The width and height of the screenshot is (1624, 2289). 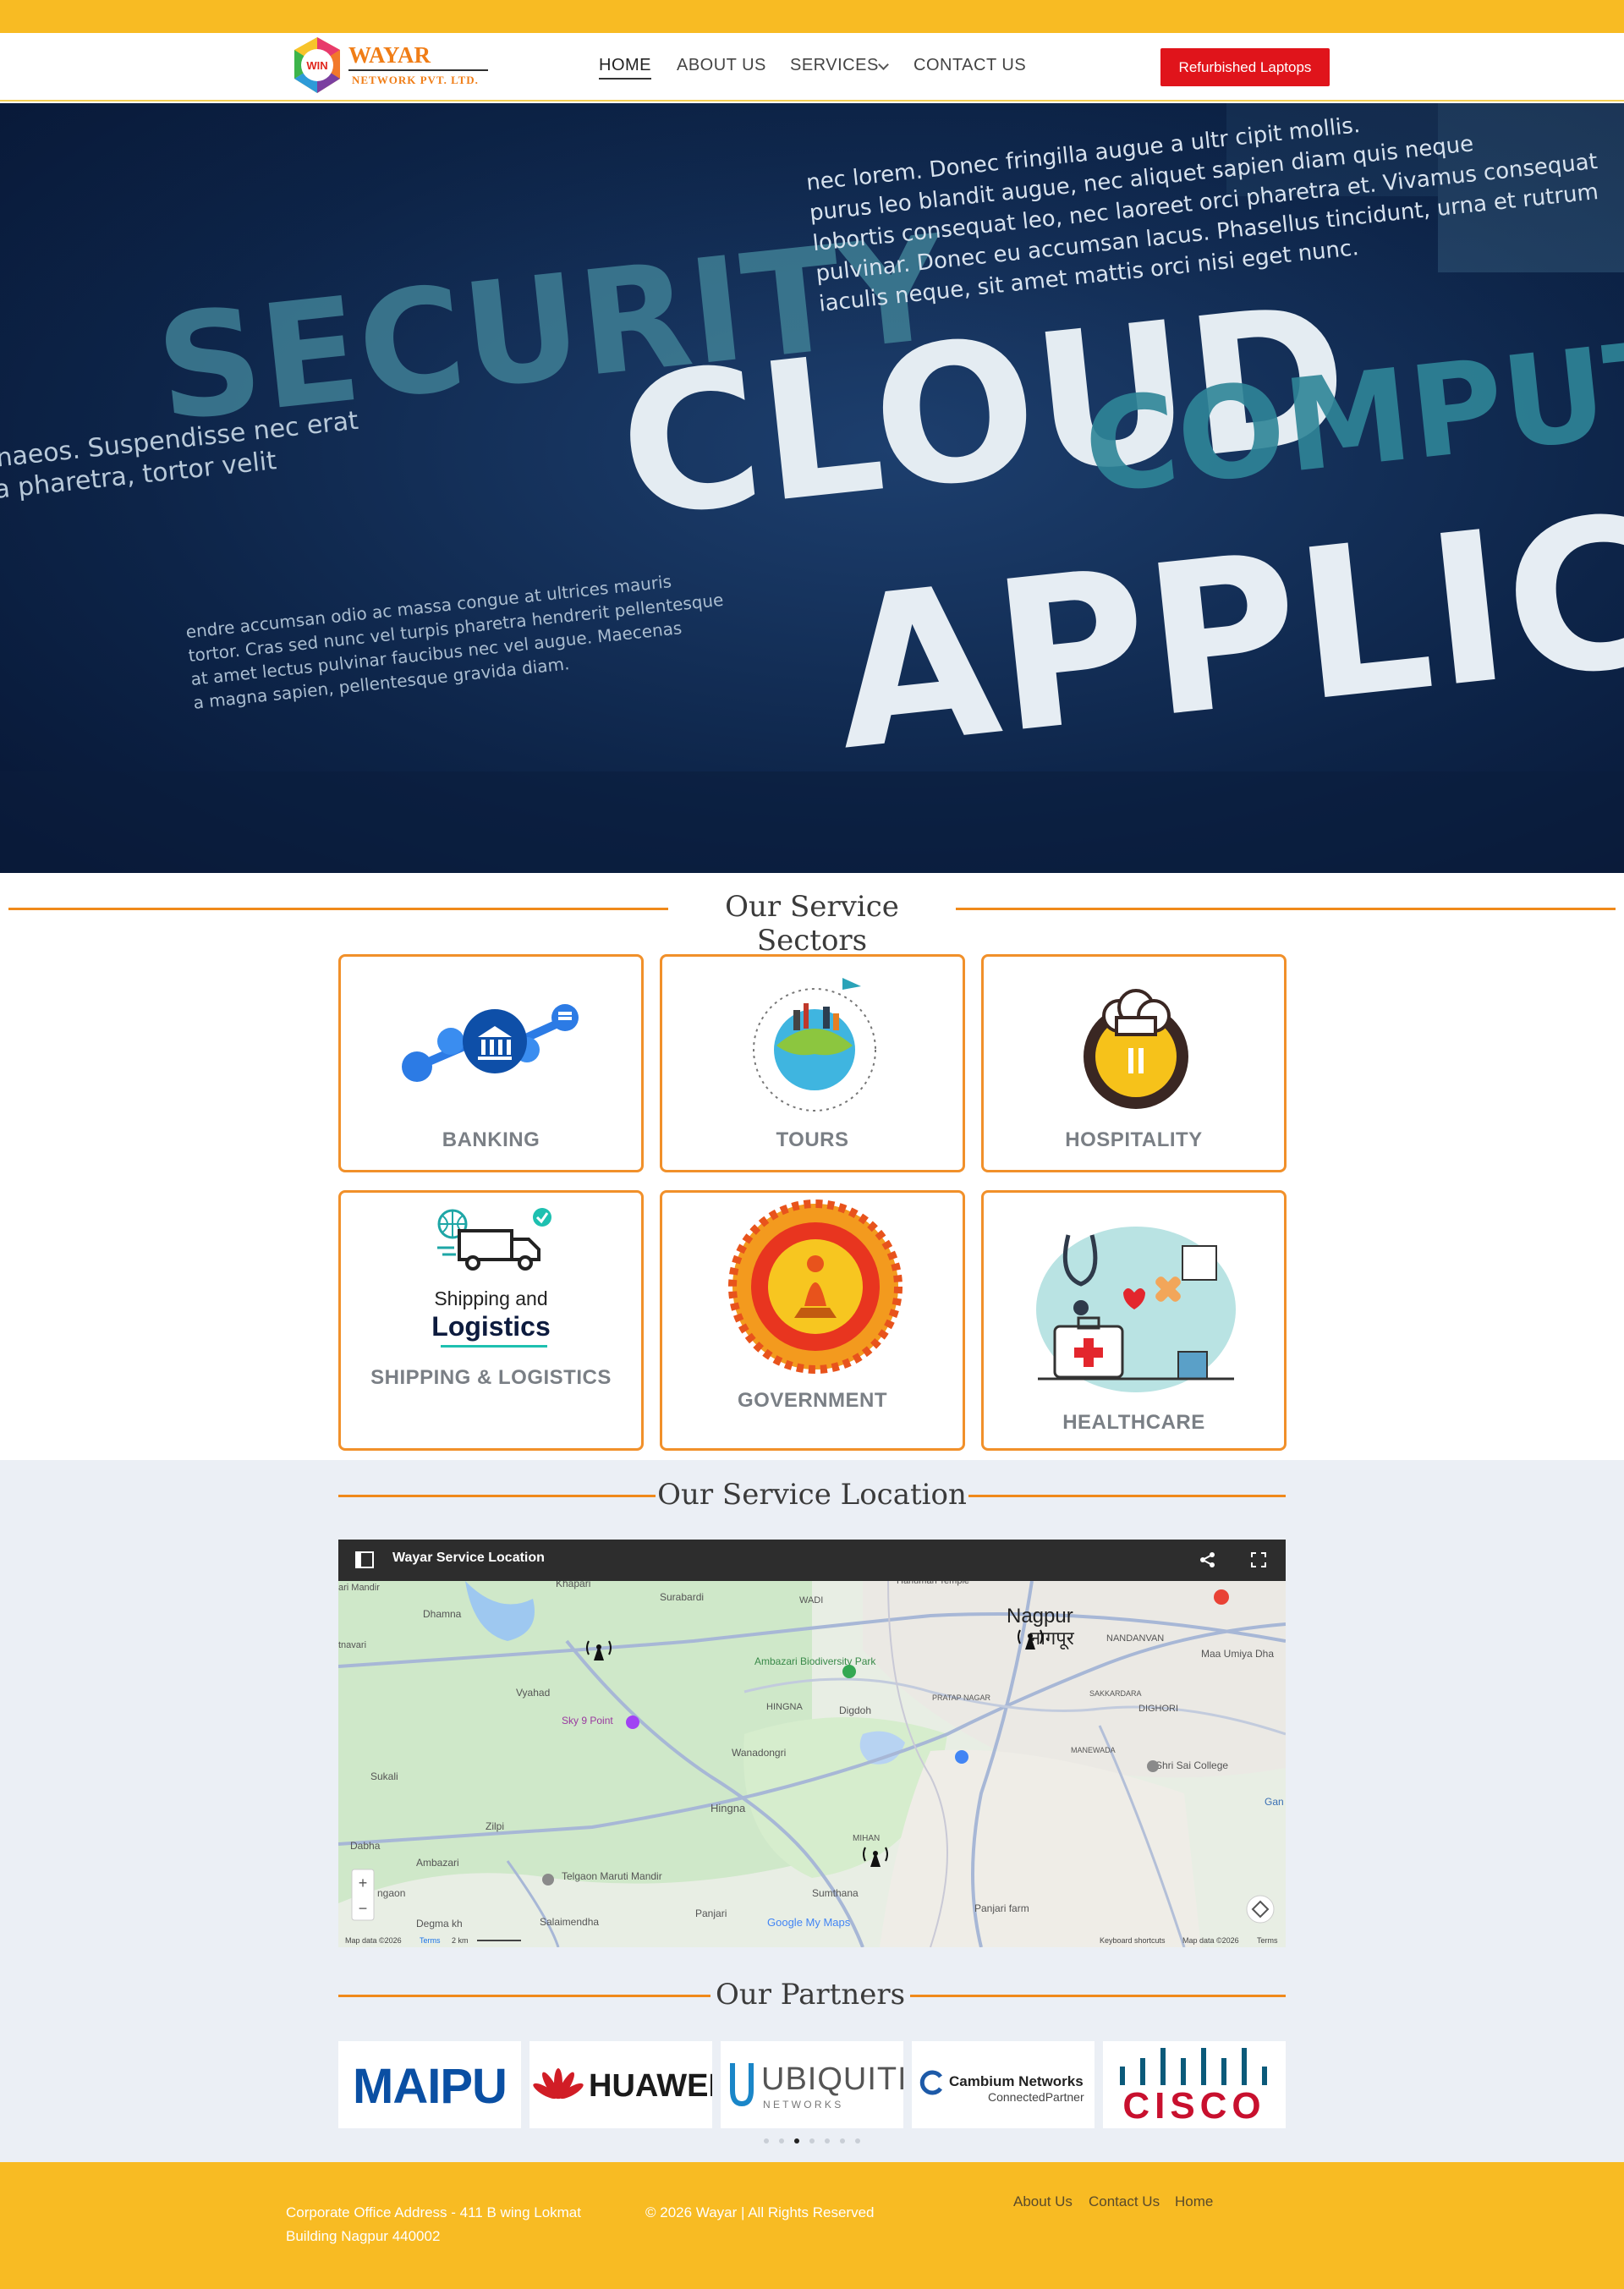 What do you see at coordinates (682, 1597) in the screenshot?
I see `map-label-surabardi: Surabardi` at bounding box center [682, 1597].